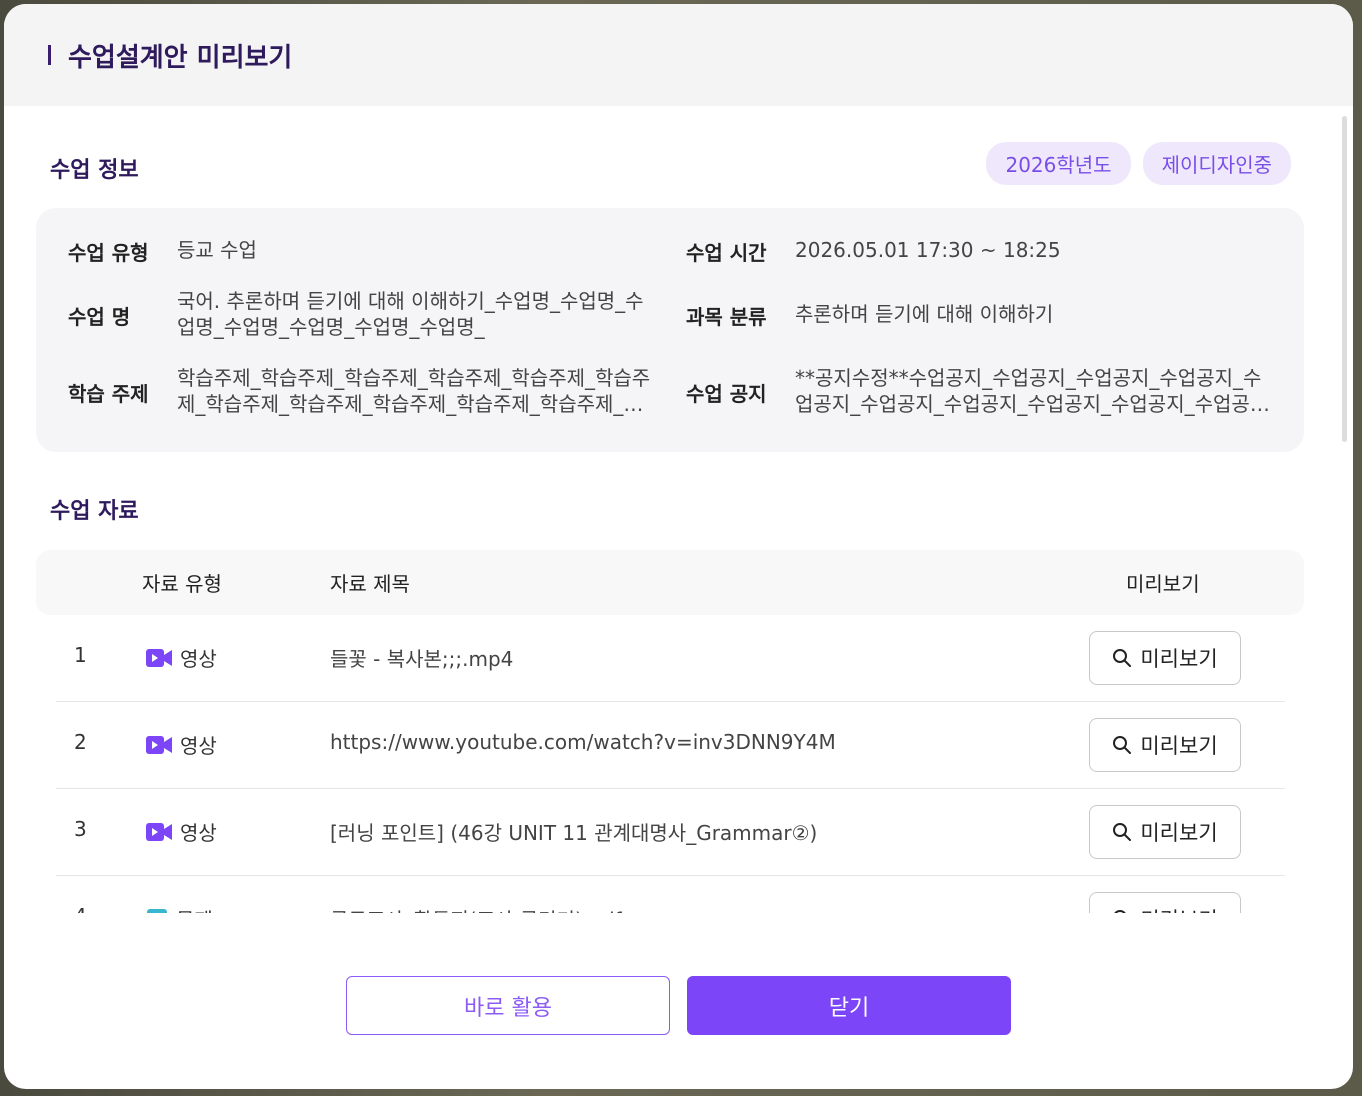 This screenshot has height=1096, width=1362. I want to click on table-row: 1 영상 들꽃 - 복사본;;;.mp4 미리보기, so click(670, 658).